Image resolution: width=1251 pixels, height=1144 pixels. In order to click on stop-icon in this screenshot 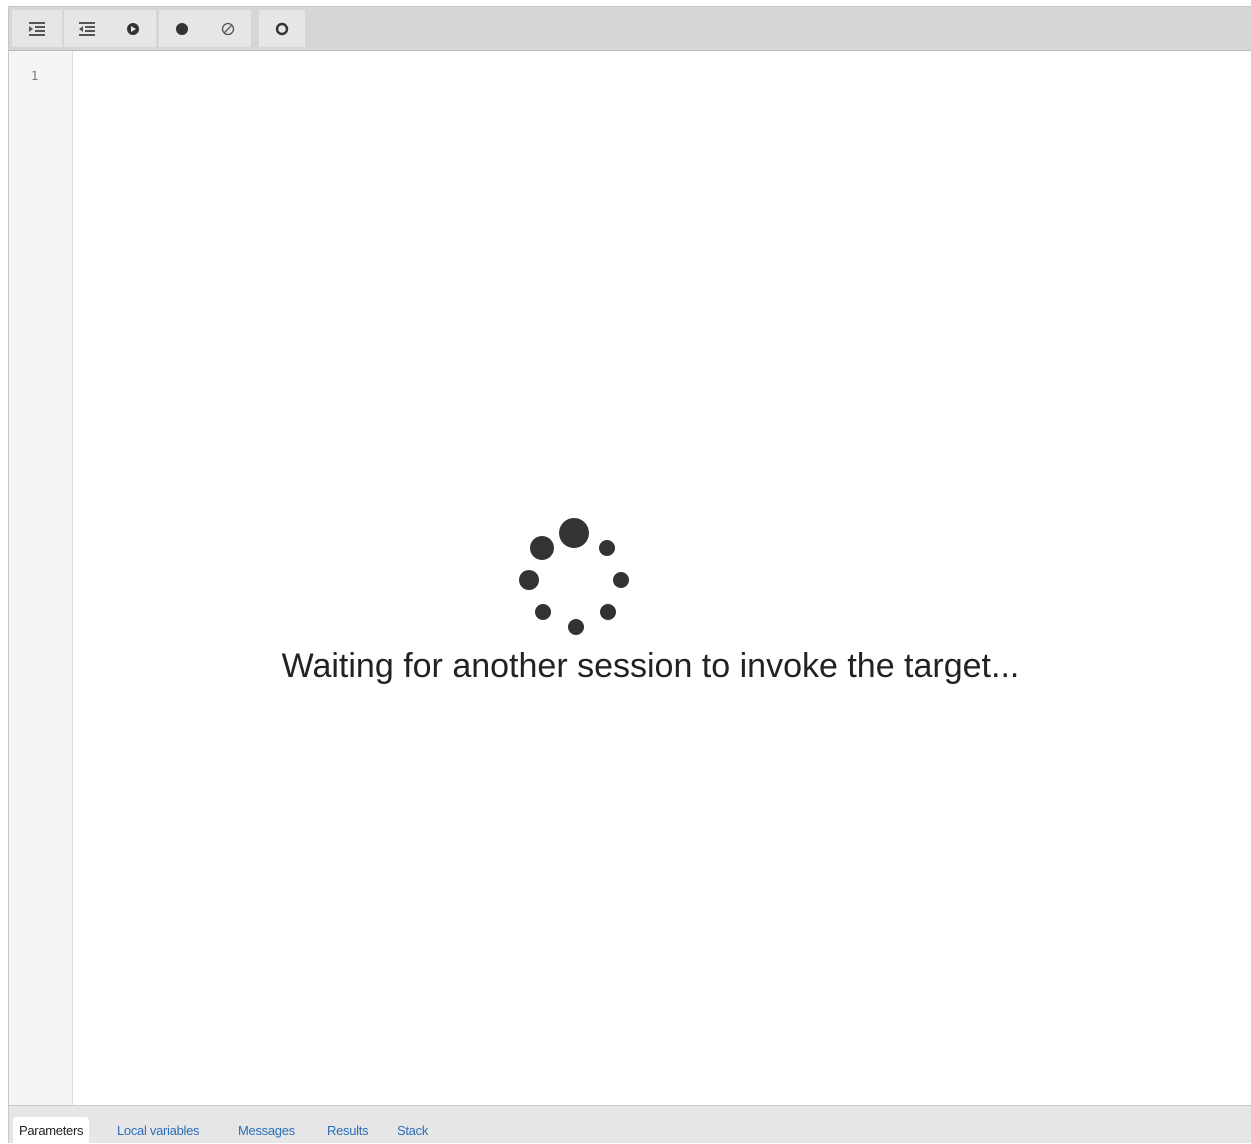, I will do `click(282, 28)`.